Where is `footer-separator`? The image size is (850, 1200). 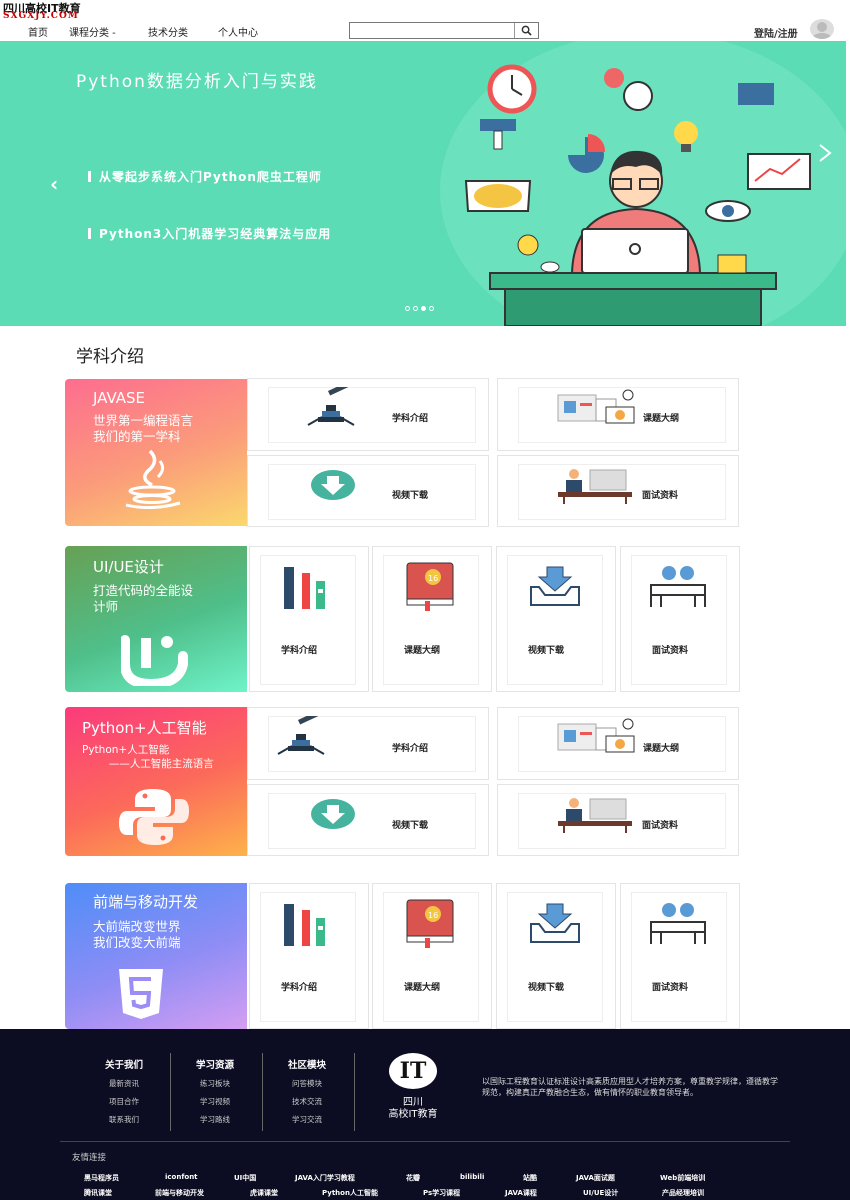
footer-separator is located at coordinates (425, 1141).